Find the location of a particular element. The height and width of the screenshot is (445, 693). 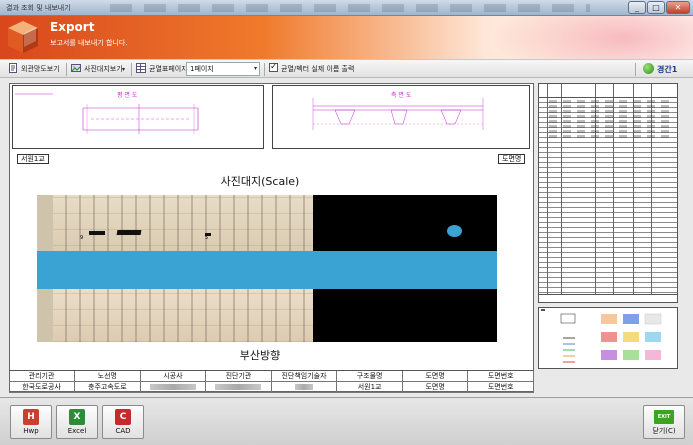

info-value-cell: 한국도로공사 is located at coordinates (42, 387).